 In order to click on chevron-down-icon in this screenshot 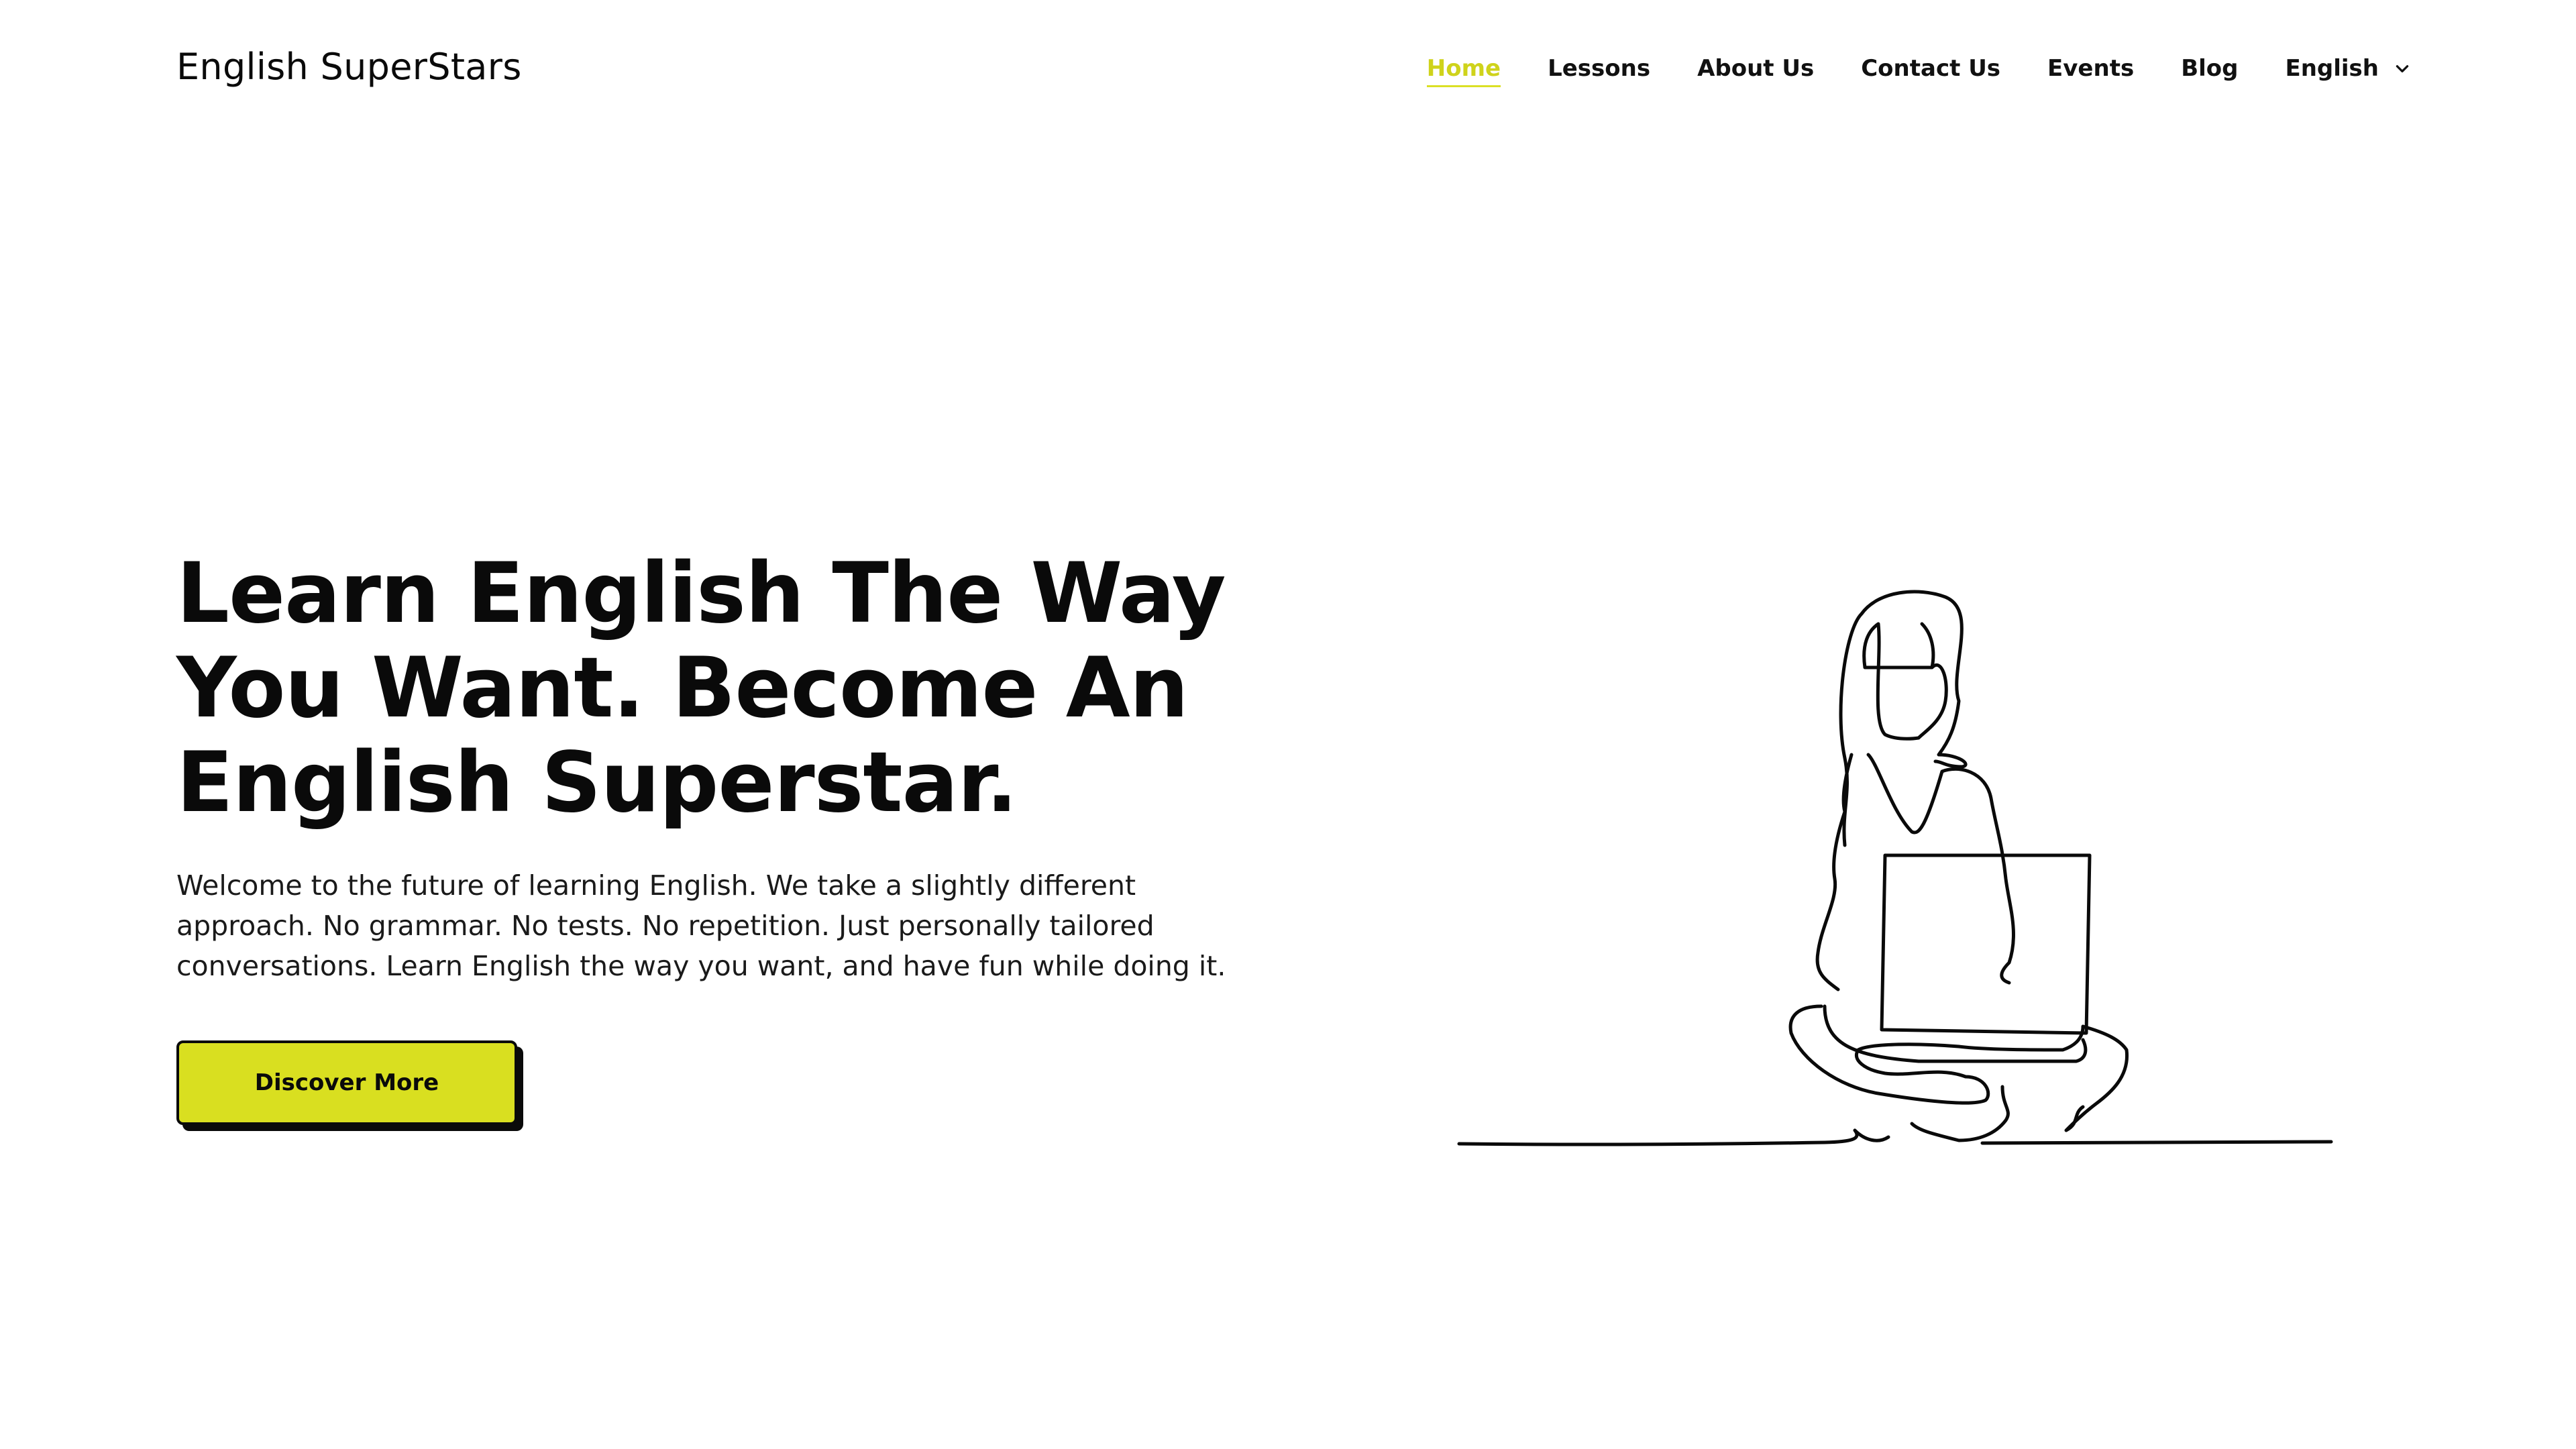, I will do `click(2402, 68)`.